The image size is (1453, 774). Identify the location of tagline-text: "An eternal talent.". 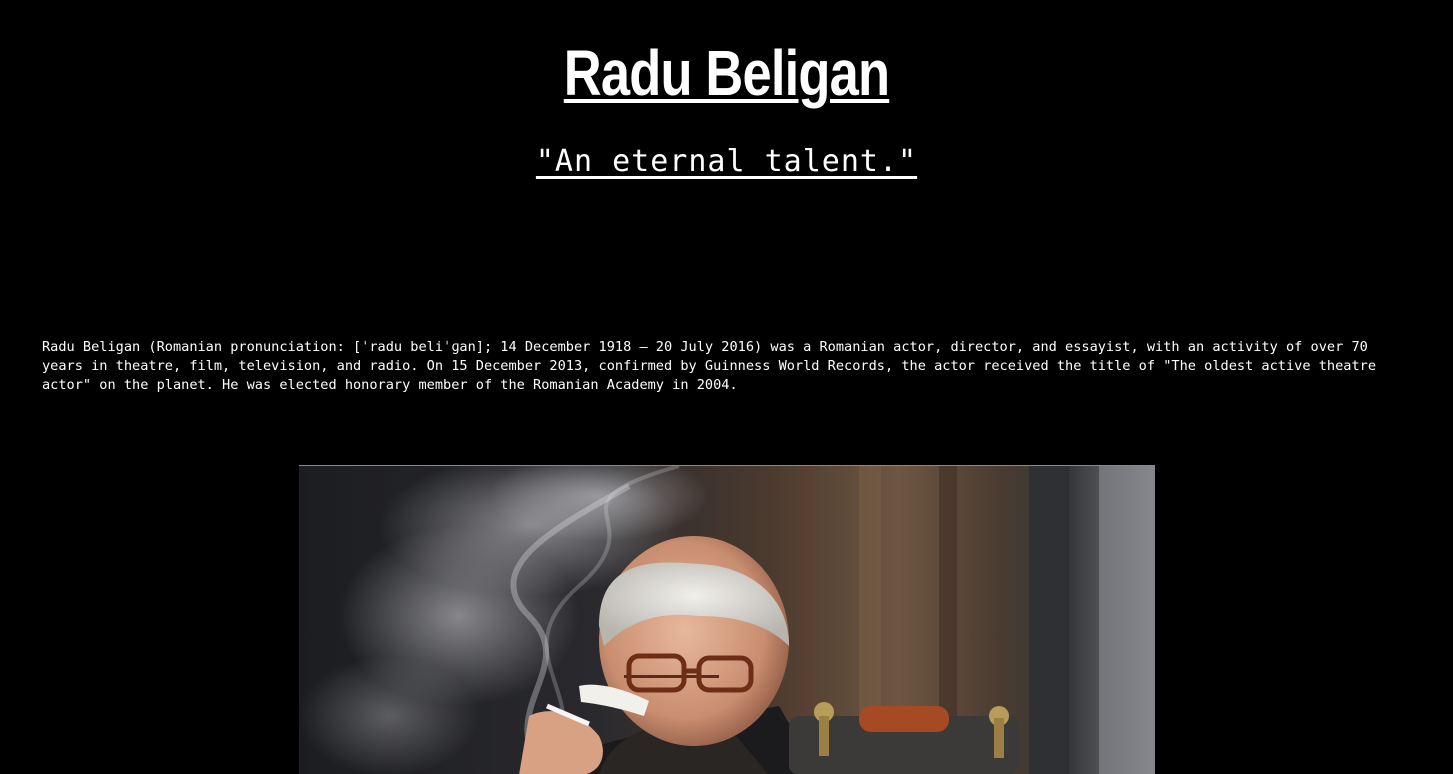
(726, 161).